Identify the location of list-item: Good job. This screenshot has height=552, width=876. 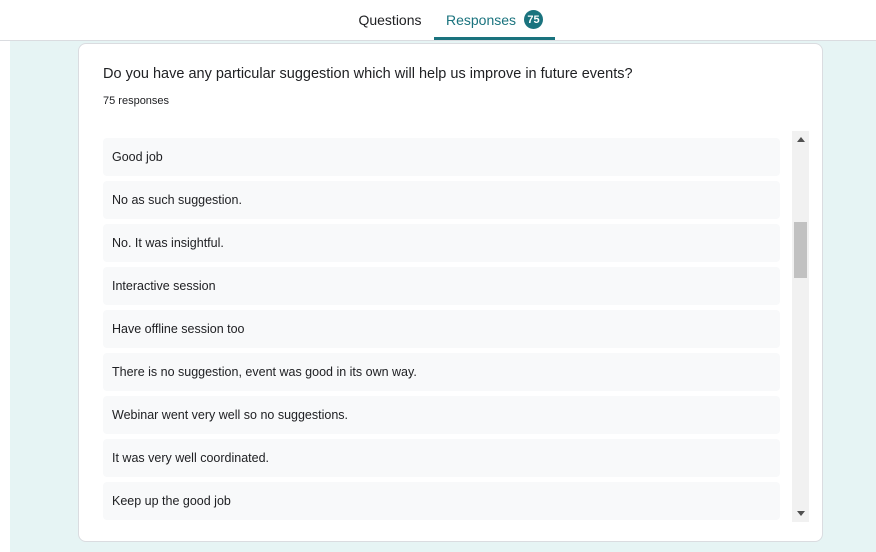
(441, 157).